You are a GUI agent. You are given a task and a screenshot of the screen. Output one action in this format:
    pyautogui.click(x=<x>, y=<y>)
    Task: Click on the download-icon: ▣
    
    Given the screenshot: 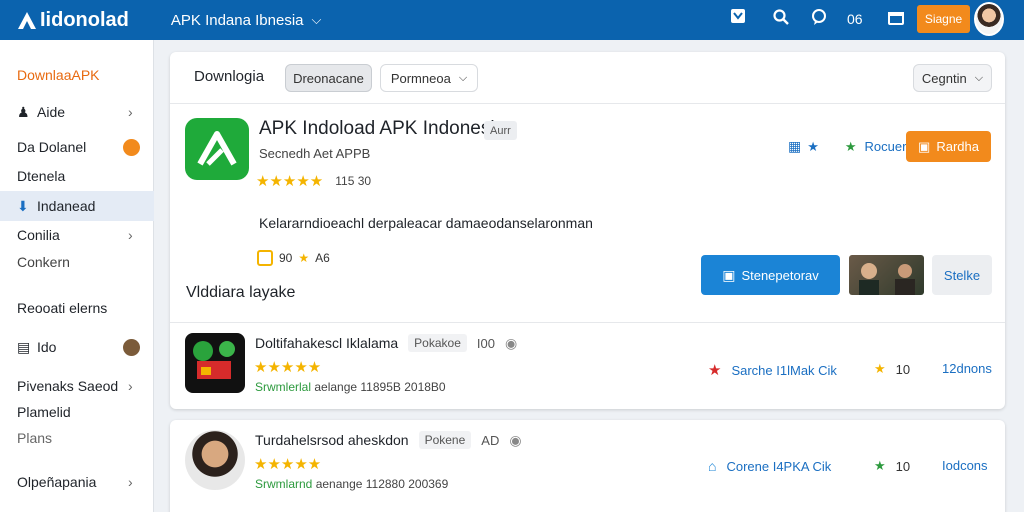 What is the action you would take?
    pyautogui.click(x=924, y=146)
    